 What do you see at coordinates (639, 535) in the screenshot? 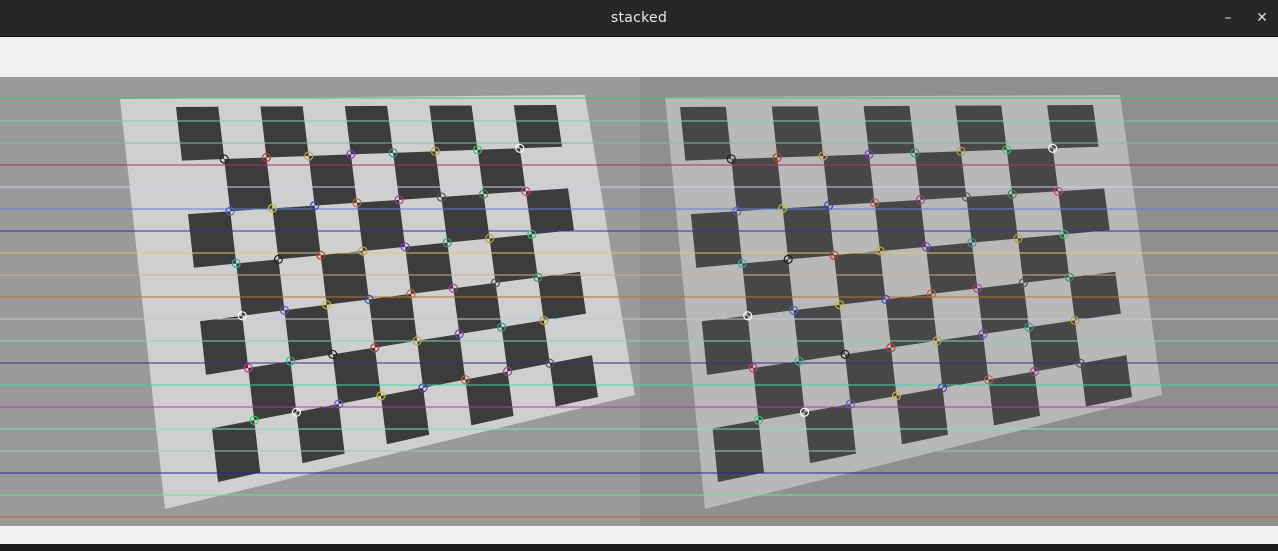
I see `status-bar` at bounding box center [639, 535].